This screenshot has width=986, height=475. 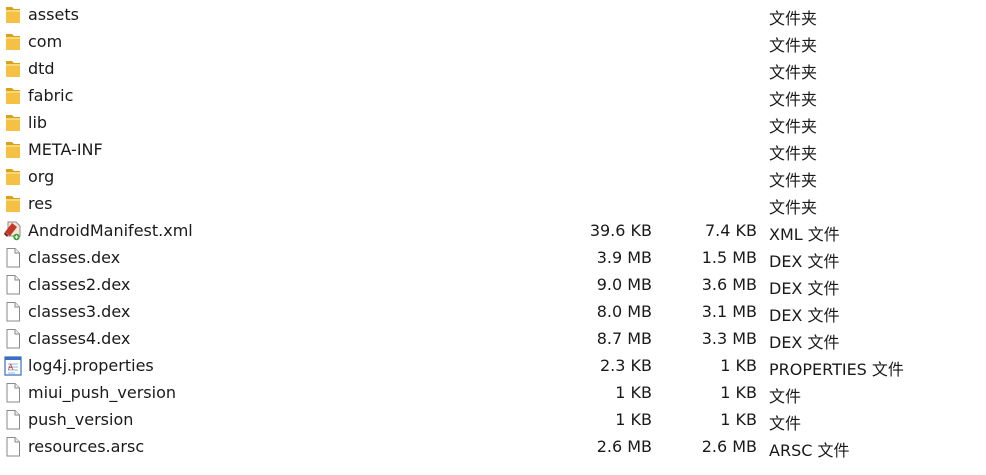 I want to click on file-name: lib, so click(x=38, y=122).